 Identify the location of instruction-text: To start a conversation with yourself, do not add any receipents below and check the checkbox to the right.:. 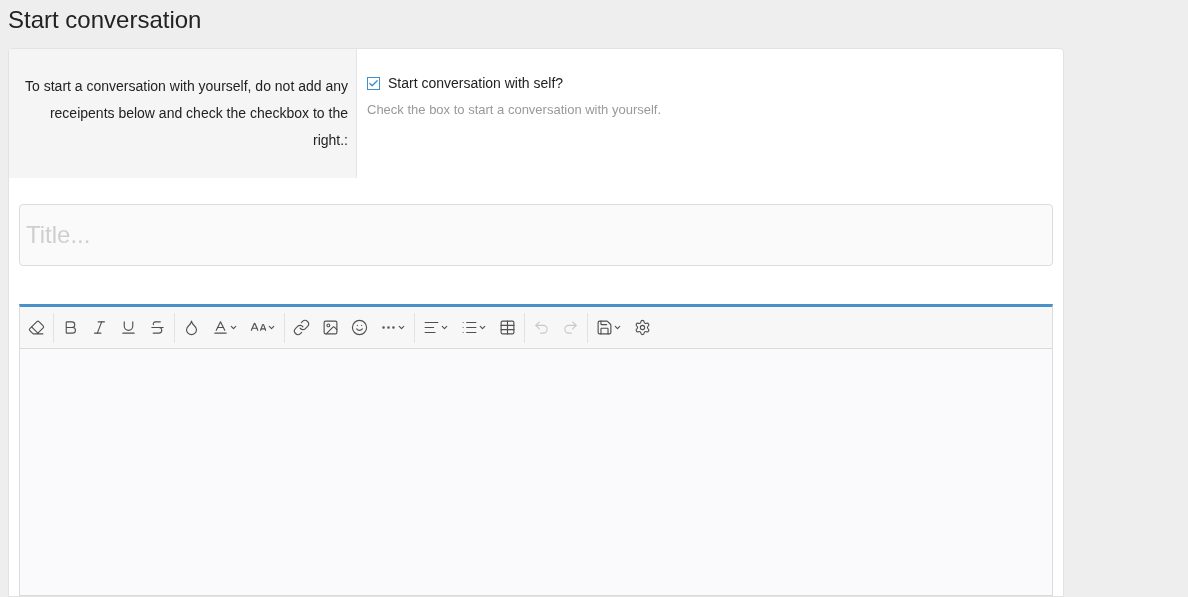
(186, 113).